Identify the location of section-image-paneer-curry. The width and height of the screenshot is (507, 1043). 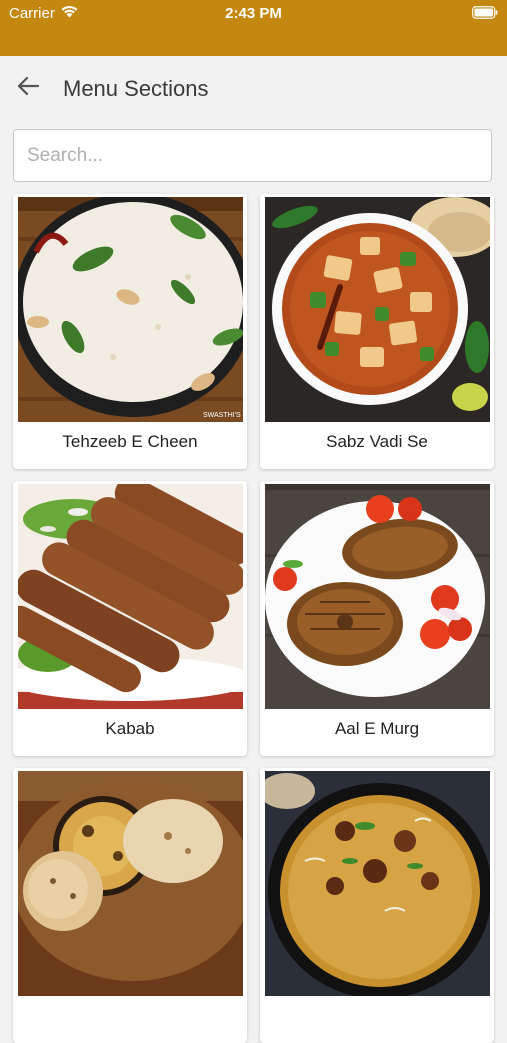
(377, 309).